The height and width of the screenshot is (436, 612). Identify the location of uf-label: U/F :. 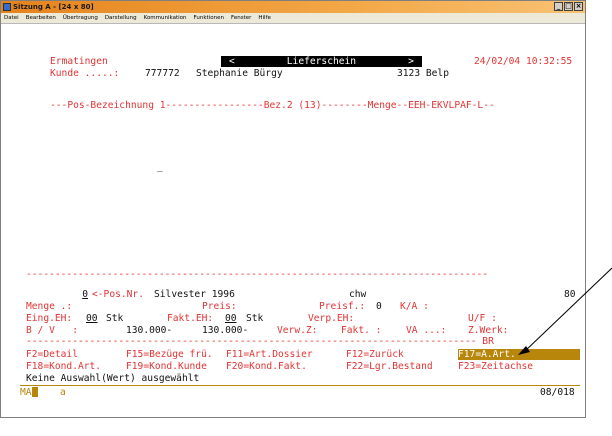
(482, 318).